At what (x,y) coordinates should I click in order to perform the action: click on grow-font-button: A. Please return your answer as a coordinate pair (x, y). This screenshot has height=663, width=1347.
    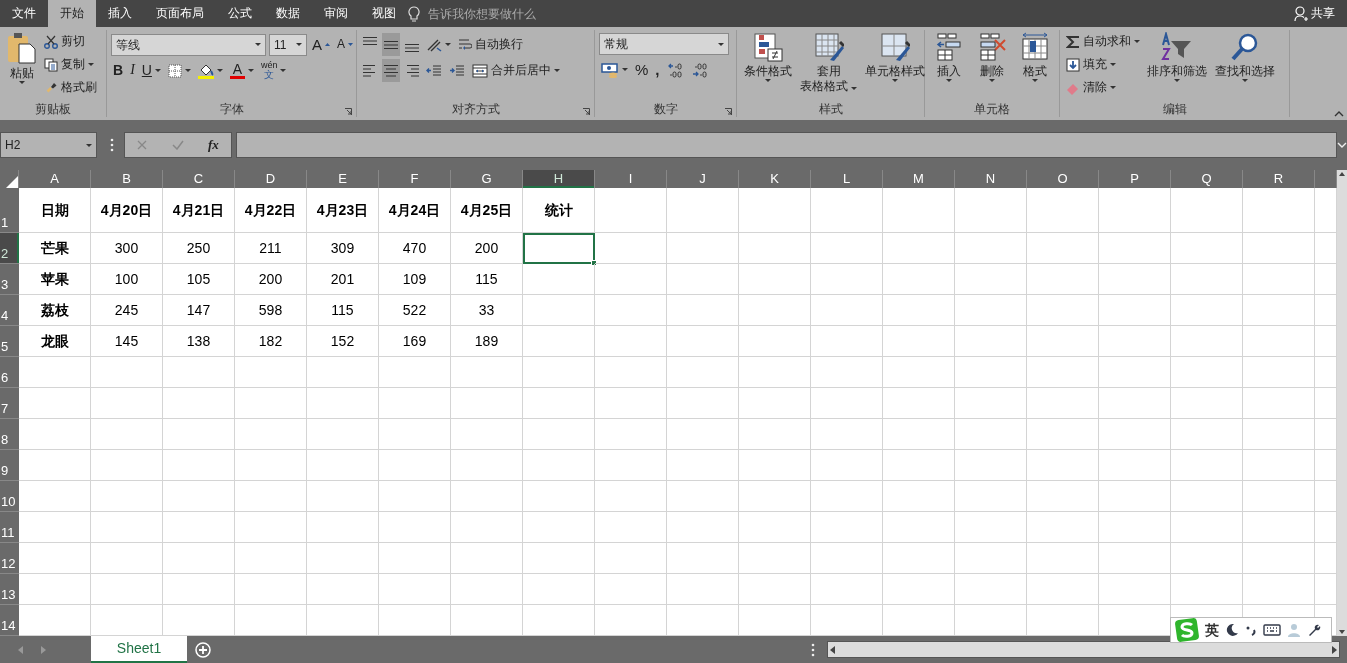
    Looking at the image, I should click on (321, 44).